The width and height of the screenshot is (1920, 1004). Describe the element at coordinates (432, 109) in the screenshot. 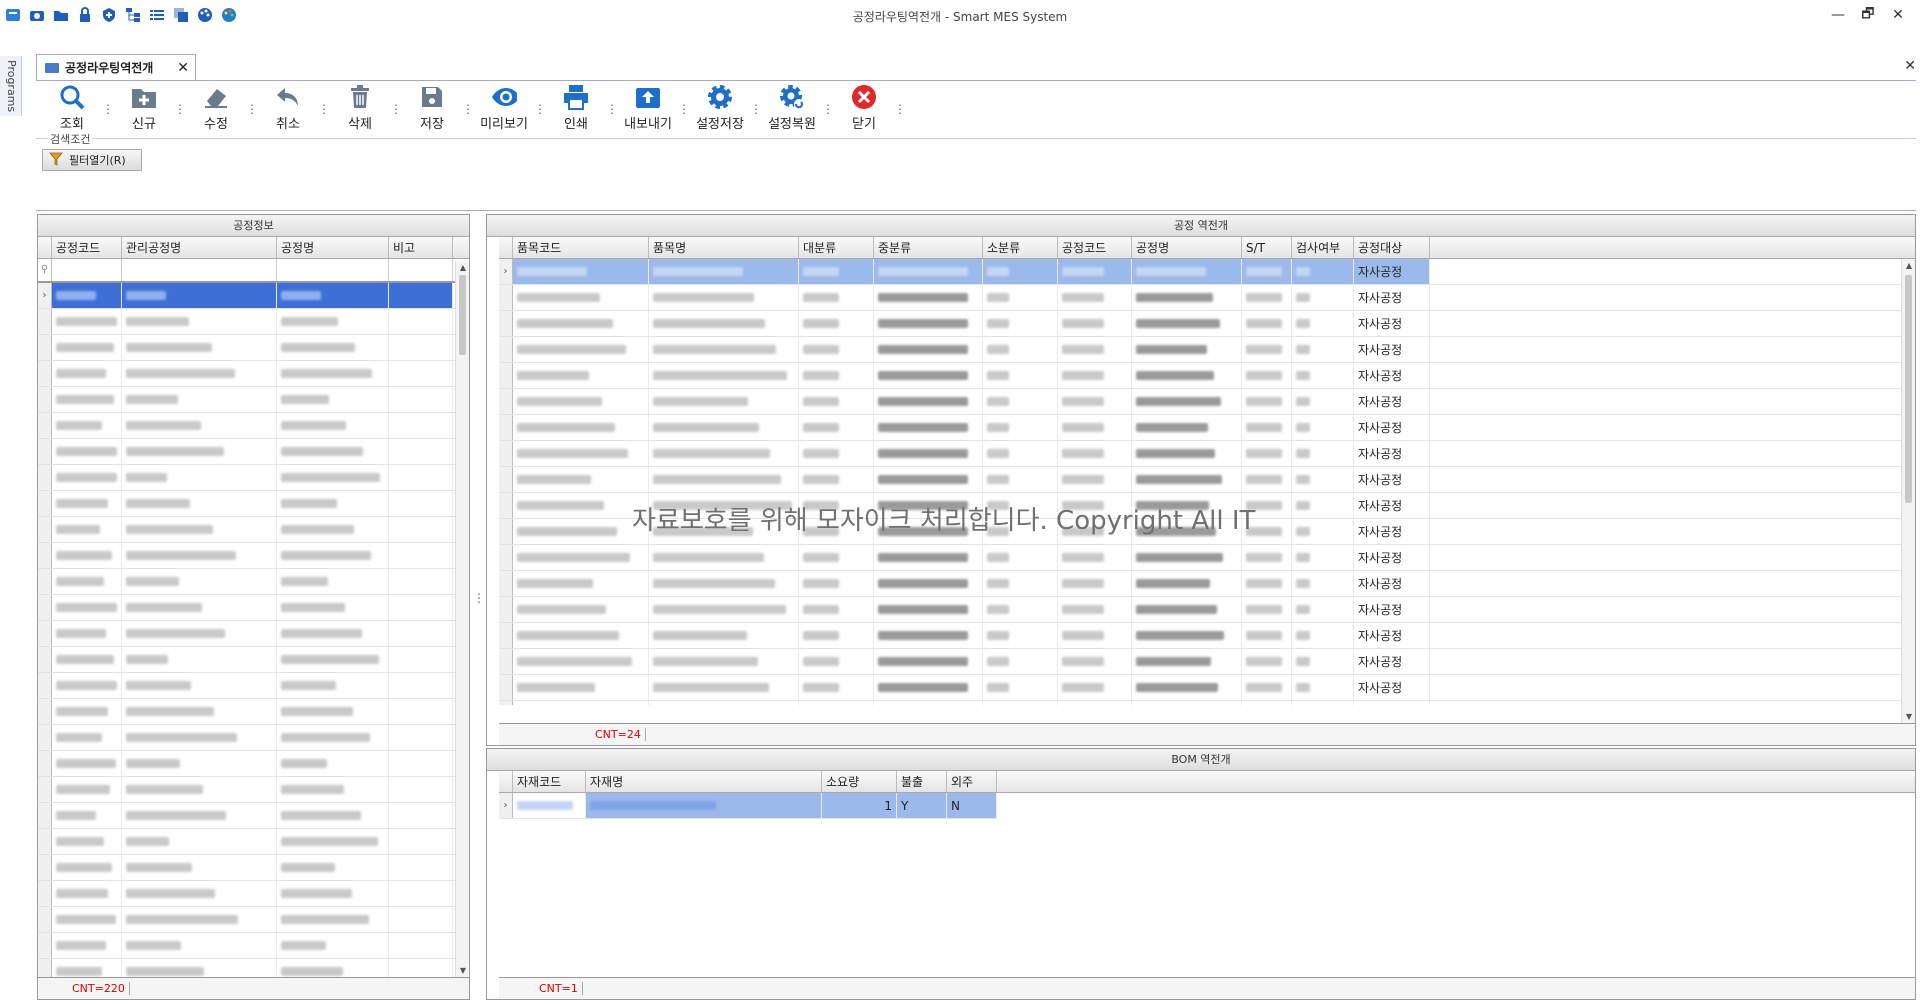

I see `save-button: 저장` at that location.